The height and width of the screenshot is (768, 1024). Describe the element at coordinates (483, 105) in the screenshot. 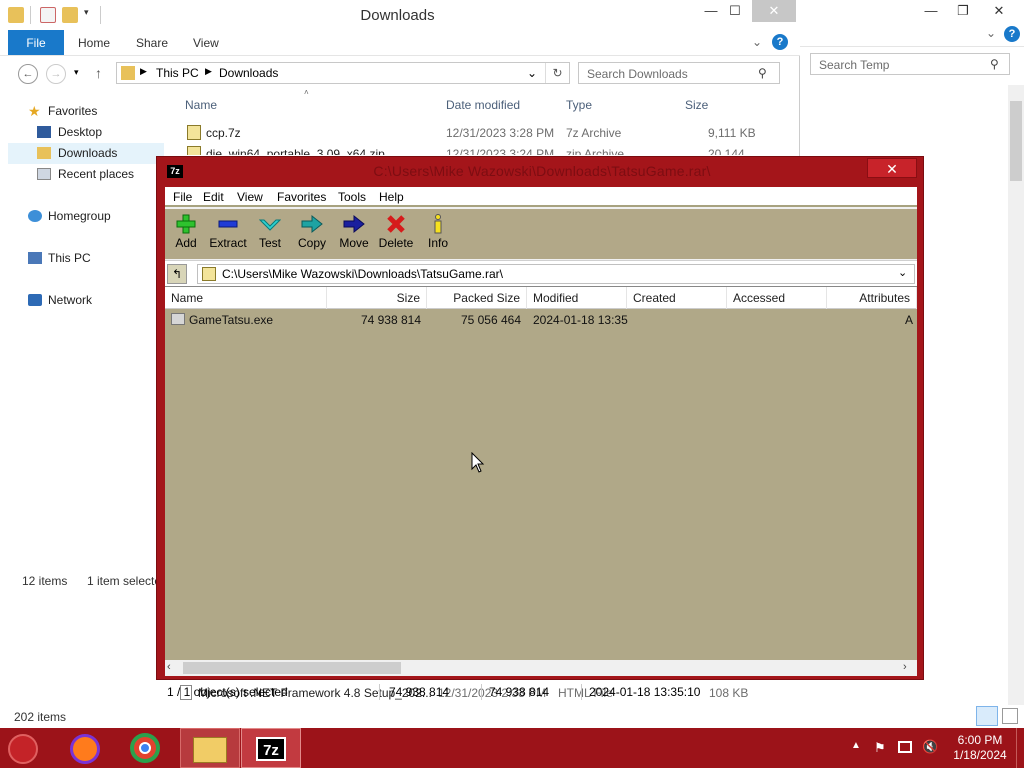

I see `column-date: Date modified` at that location.